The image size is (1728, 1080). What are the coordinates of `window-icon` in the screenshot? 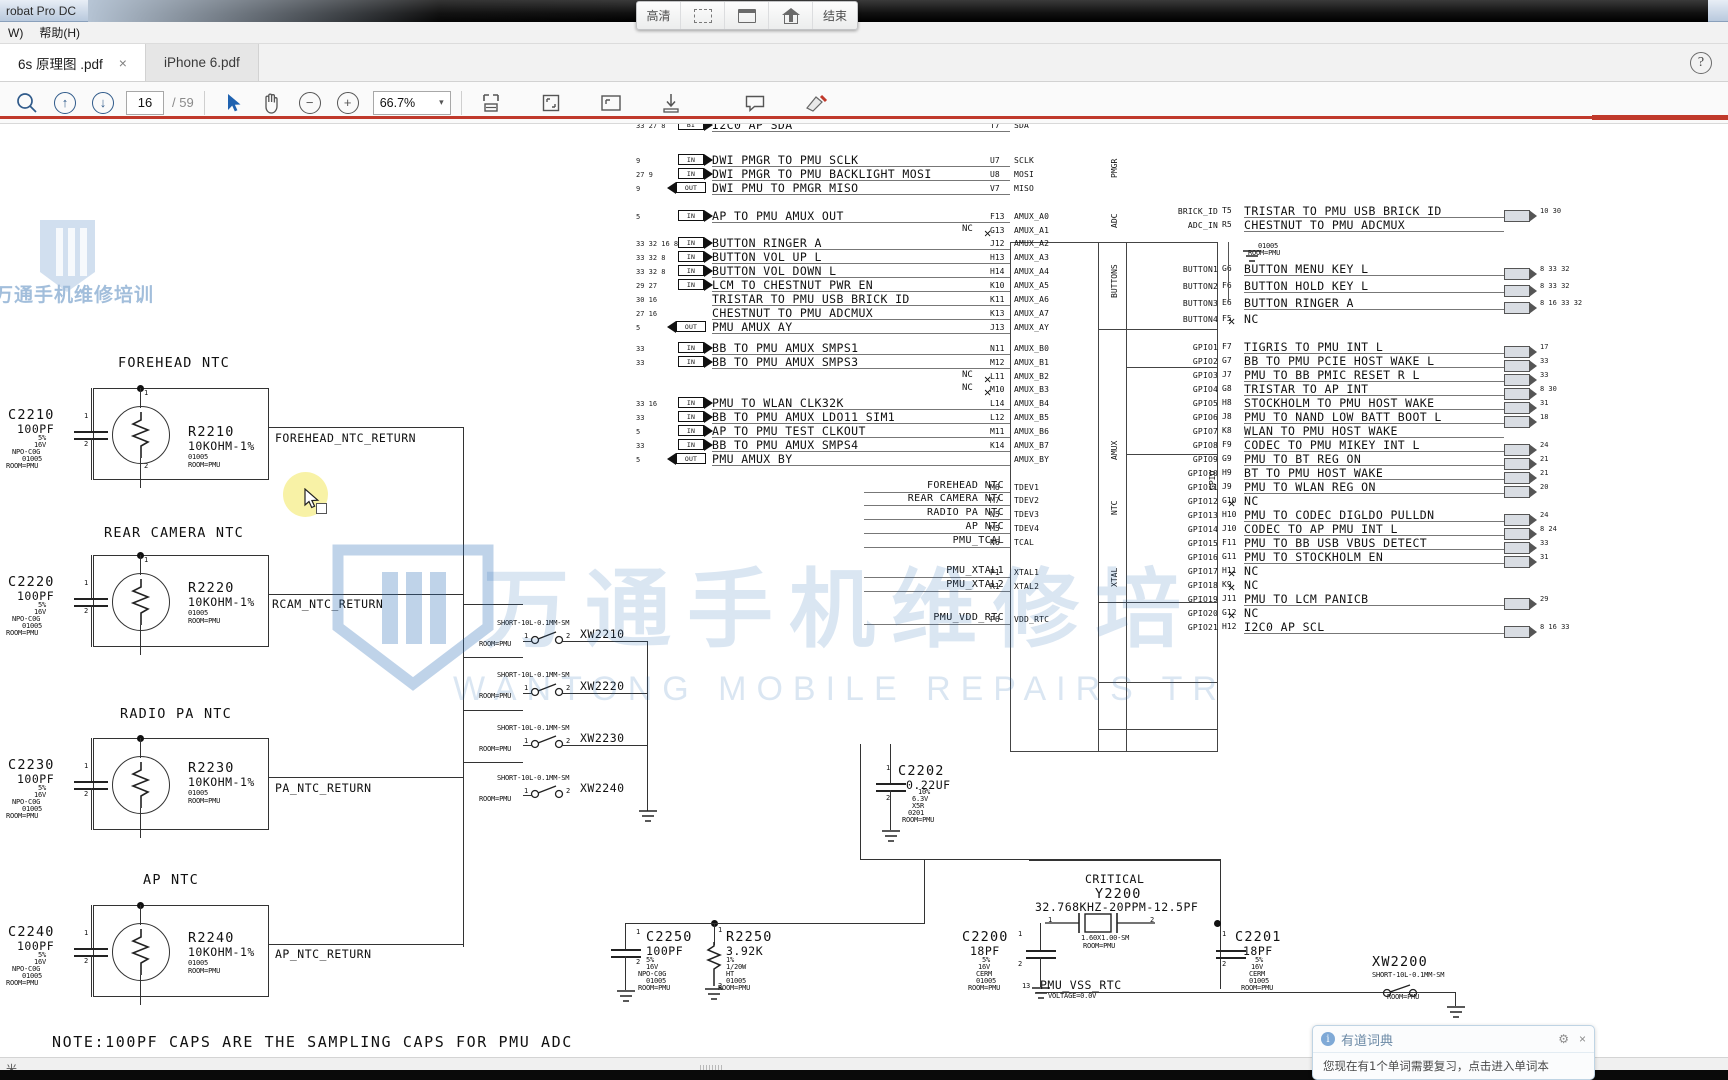 It's located at (746, 15).